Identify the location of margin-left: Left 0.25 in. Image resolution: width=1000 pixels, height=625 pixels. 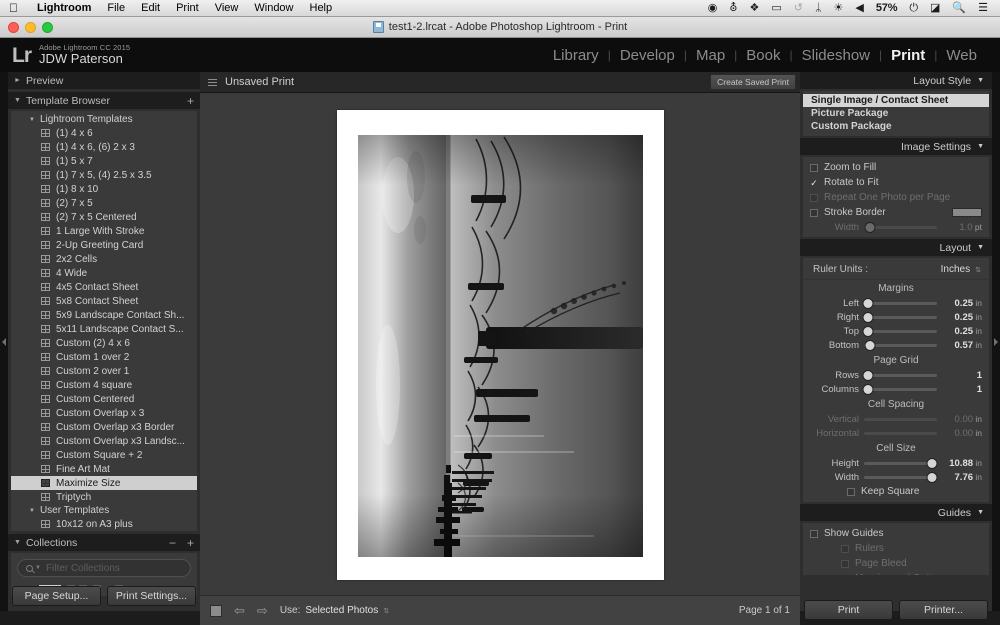
(896, 303).